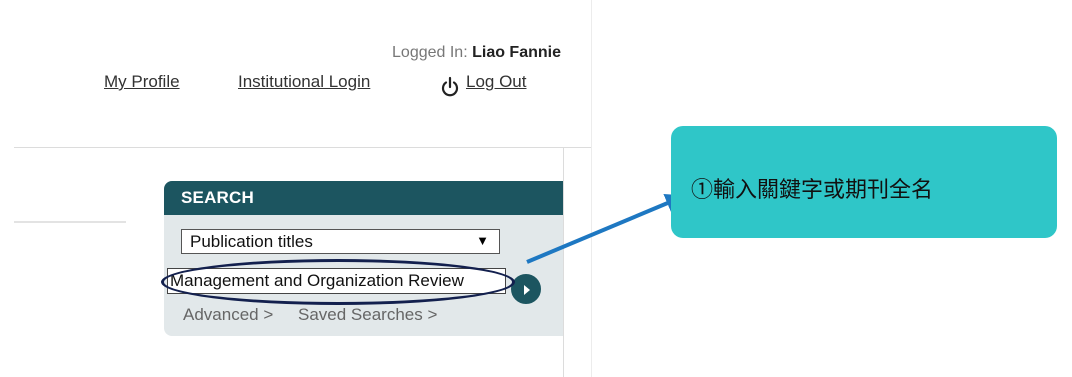  I want to click on play-icon, so click(527, 290).